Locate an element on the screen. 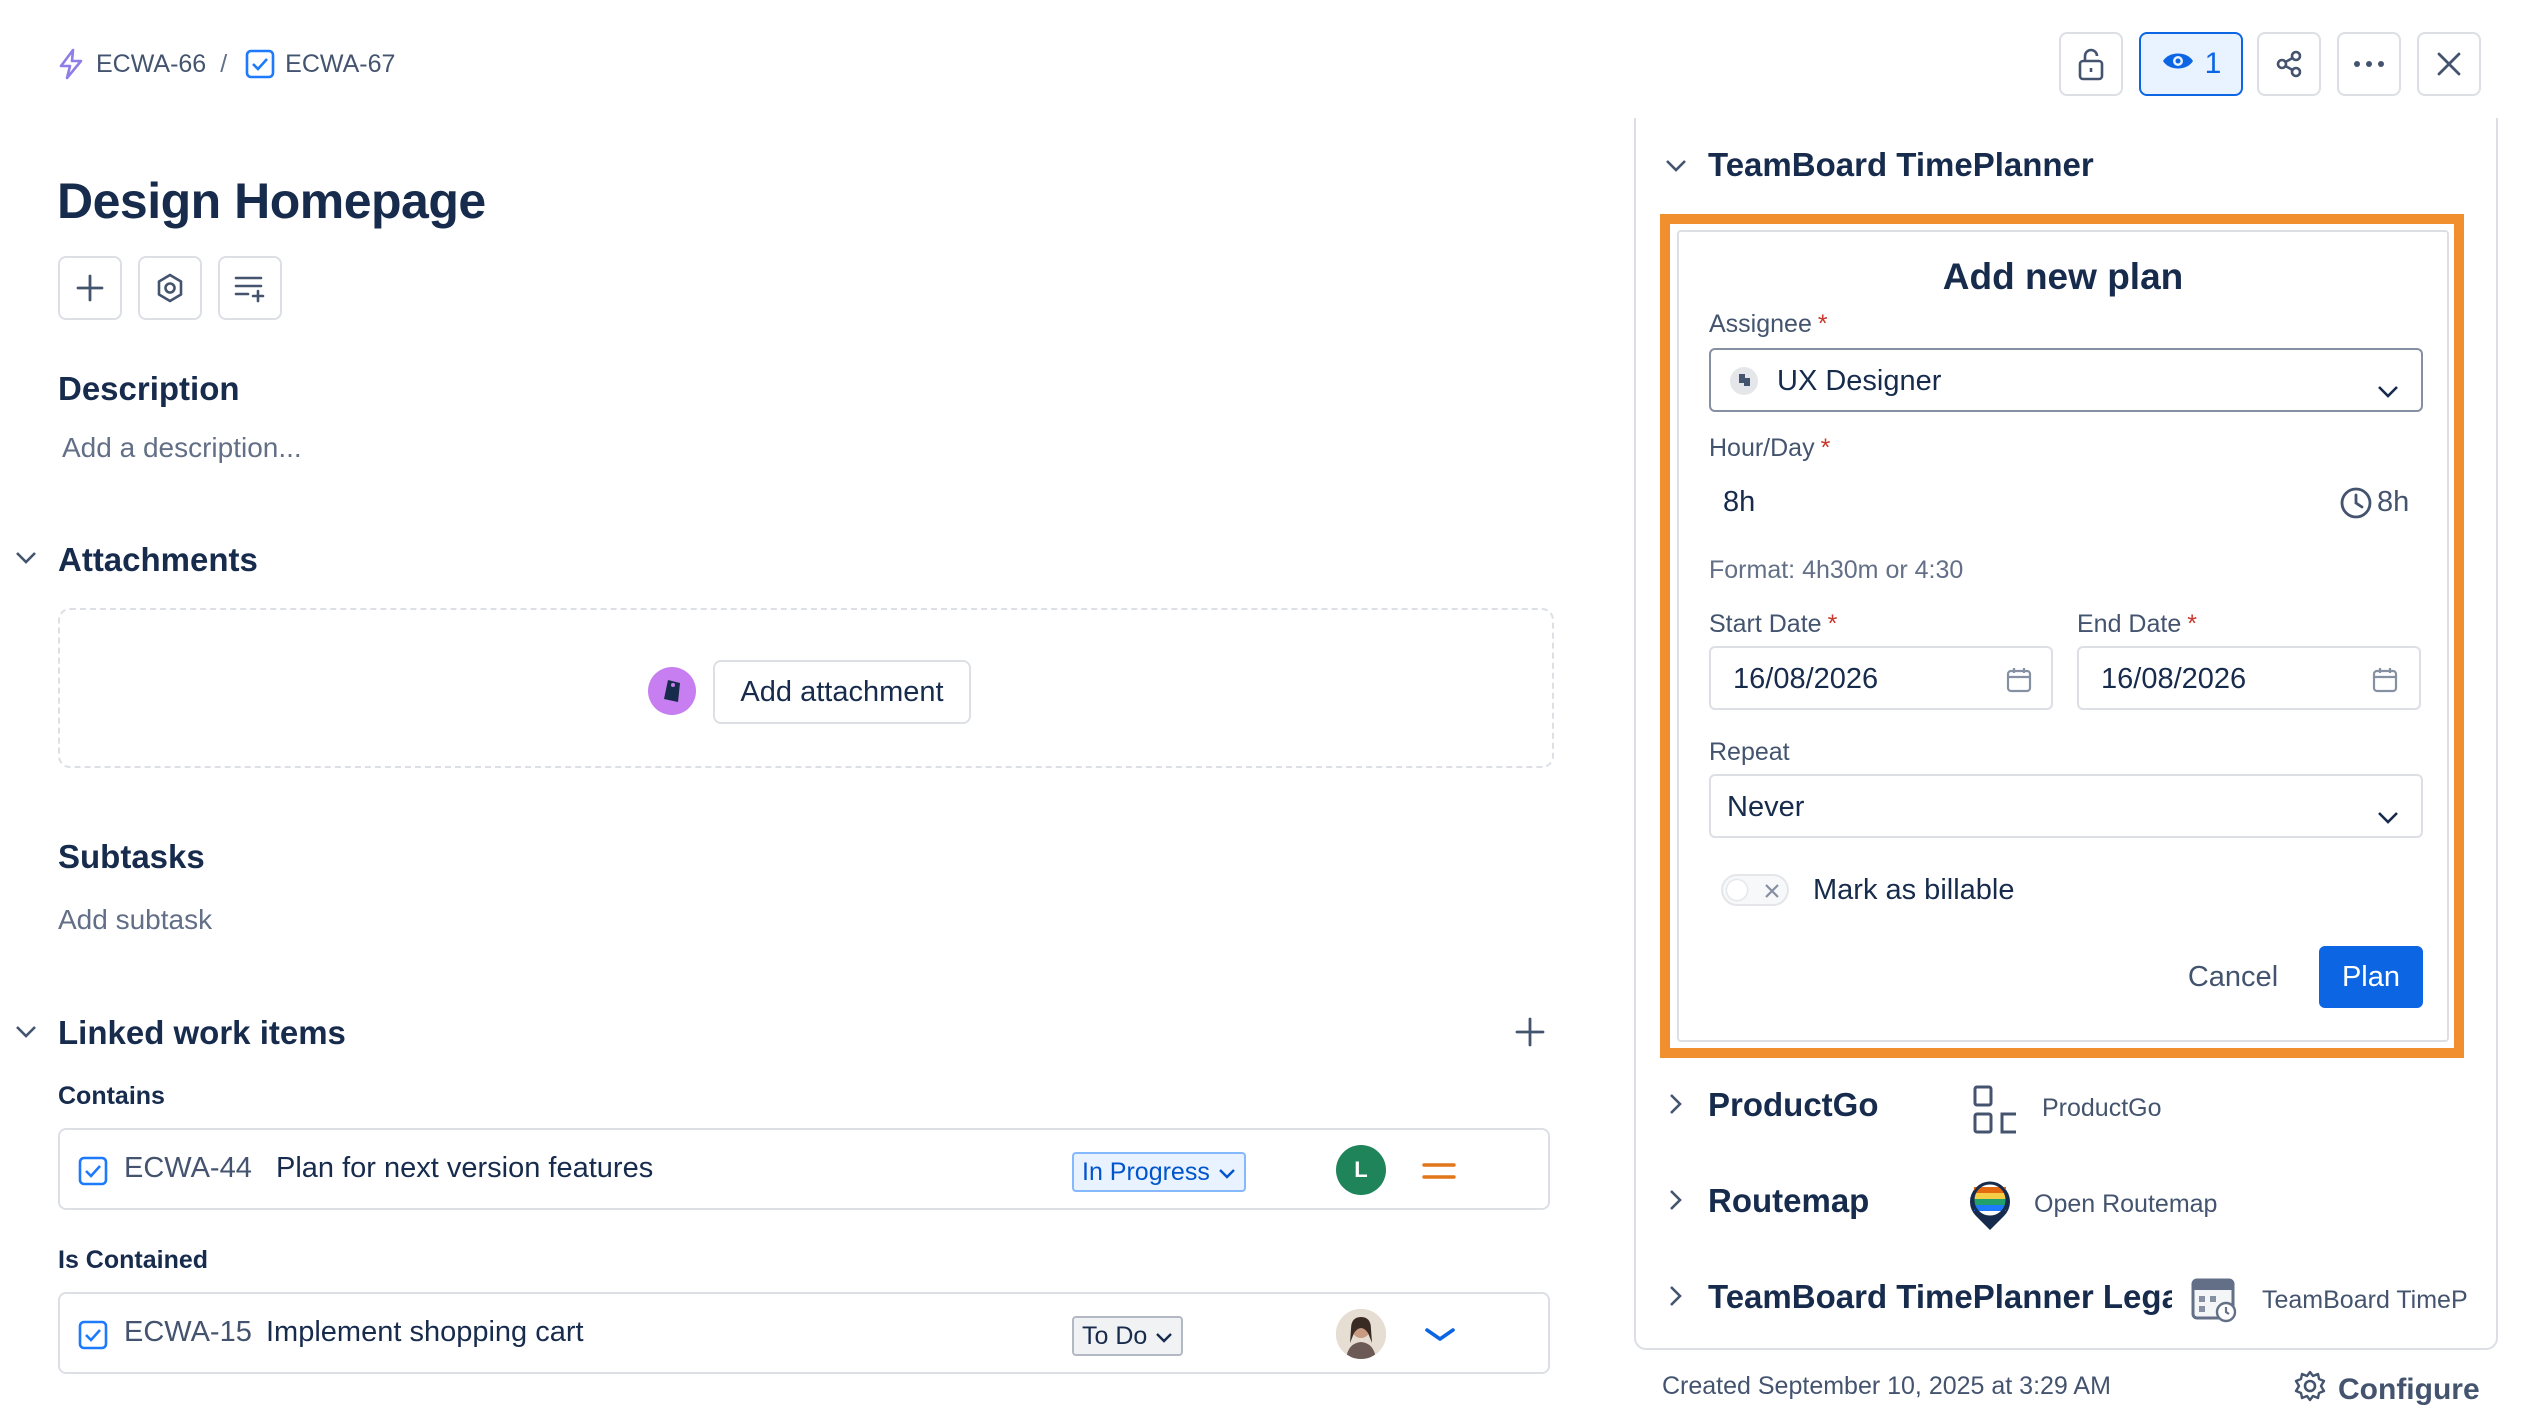  link-group-contains-label: Contains is located at coordinates (111, 1096).